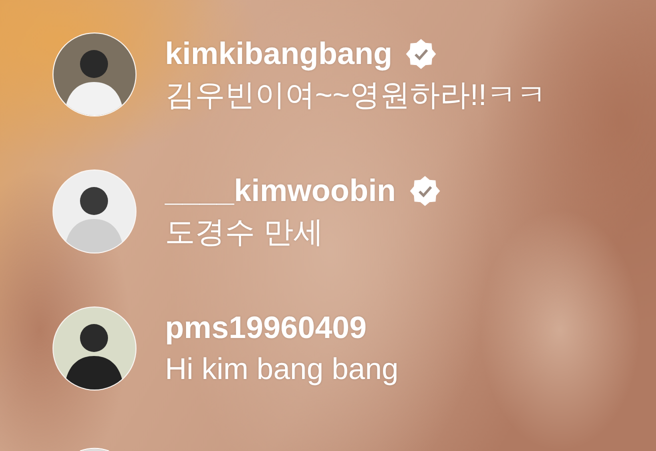  Describe the element at coordinates (356, 96) in the screenshot. I see `comment-text: 김우빈이여~~영원하라!!ㅋㅋ` at that location.